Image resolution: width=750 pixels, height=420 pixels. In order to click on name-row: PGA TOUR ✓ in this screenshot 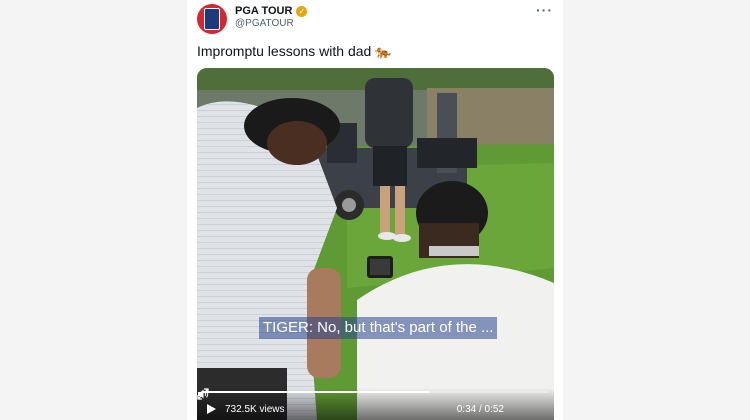, I will do `click(271, 11)`.